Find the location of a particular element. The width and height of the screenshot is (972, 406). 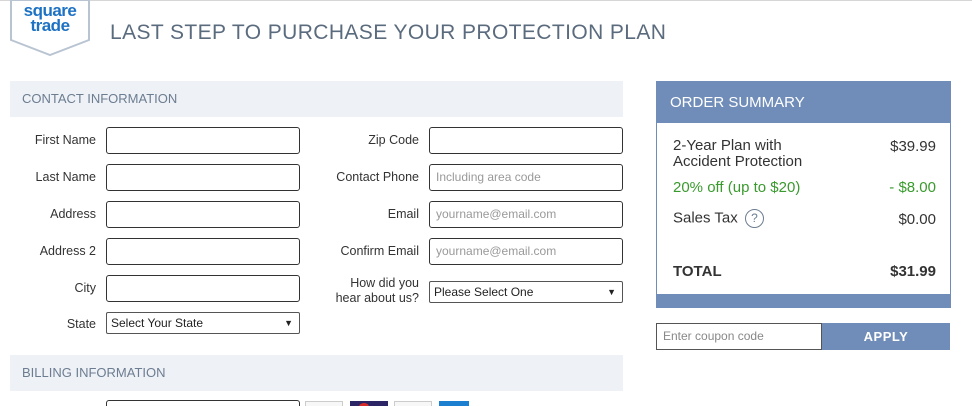

address-label: Address is located at coordinates (73, 214).